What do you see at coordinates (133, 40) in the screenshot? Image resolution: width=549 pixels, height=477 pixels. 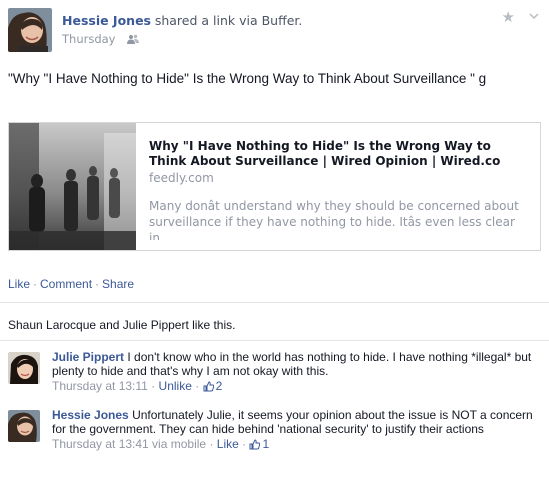 I see `friends-audience-icon` at bounding box center [133, 40].